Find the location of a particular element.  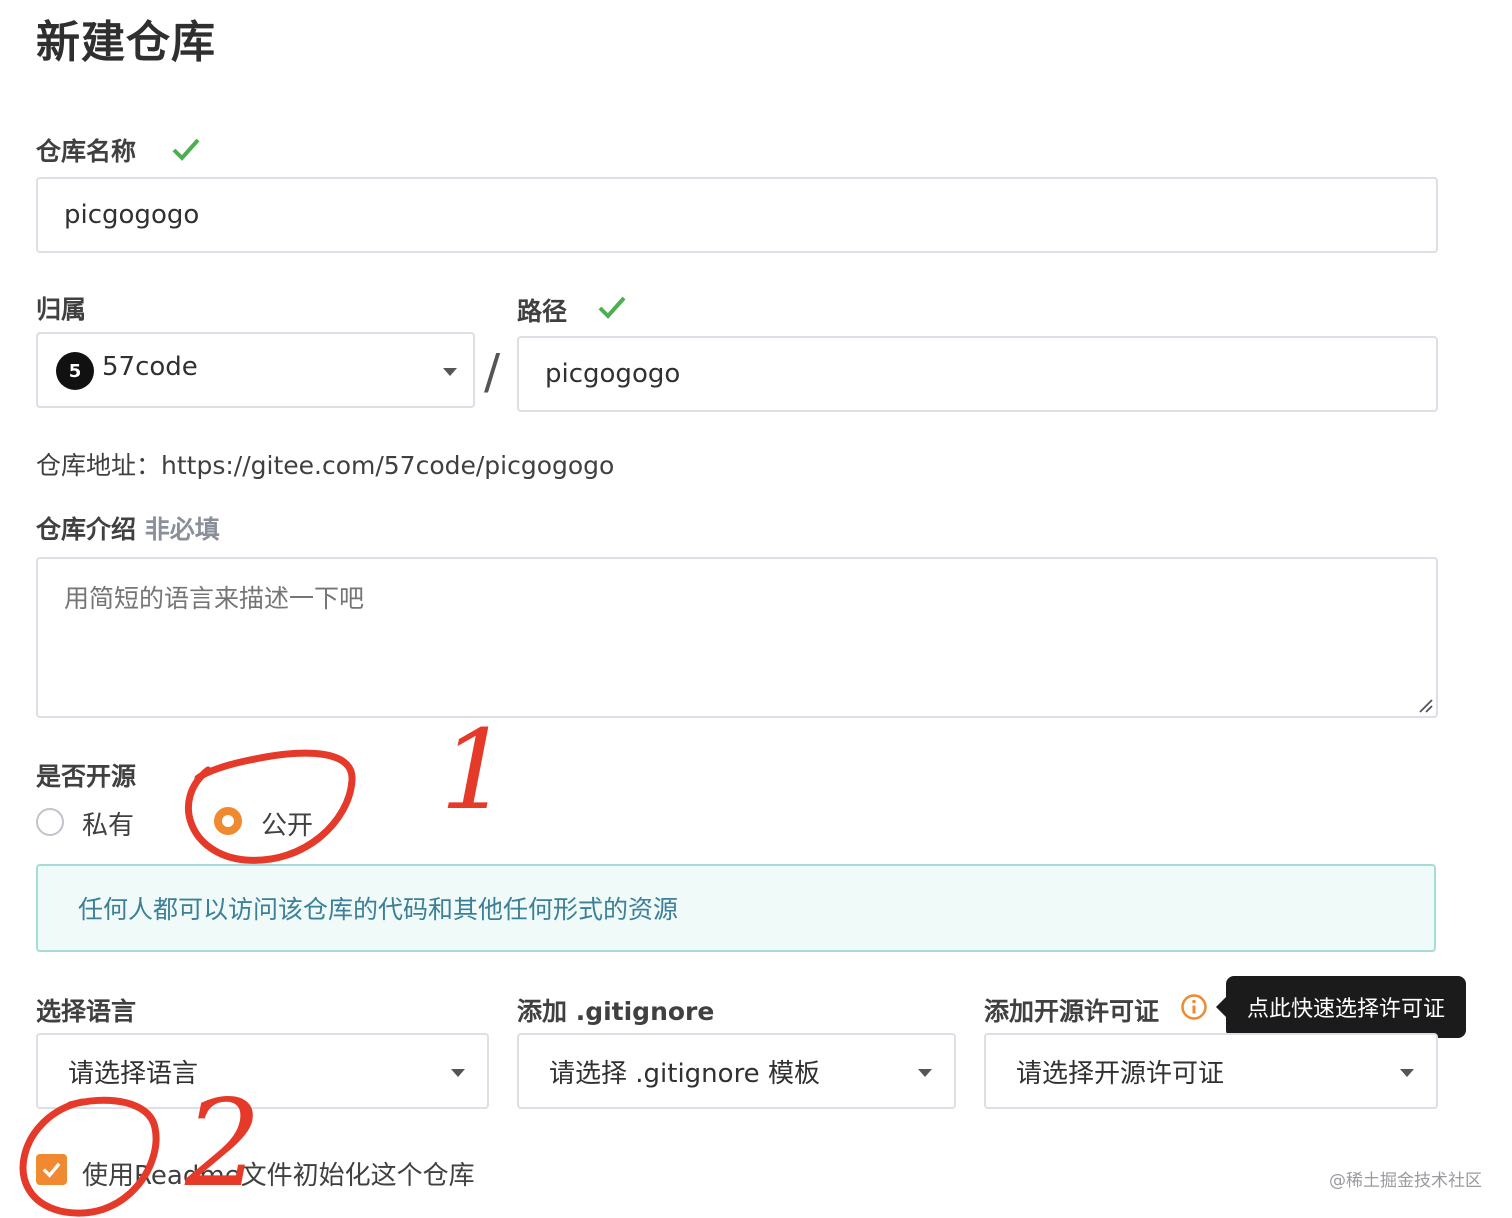

repo-url-value: https://gitee.com/57code/picgogogo is located at coordinates (388, 465).